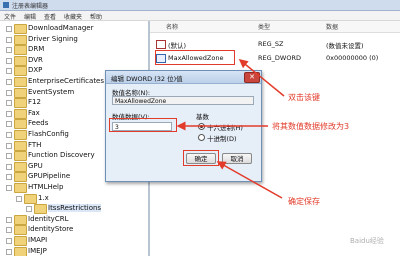  What do you see at coordinates (304, 97) in the screenshot?
I see `annotation-double-click: 双击该键` at bounding box center [304, 97].